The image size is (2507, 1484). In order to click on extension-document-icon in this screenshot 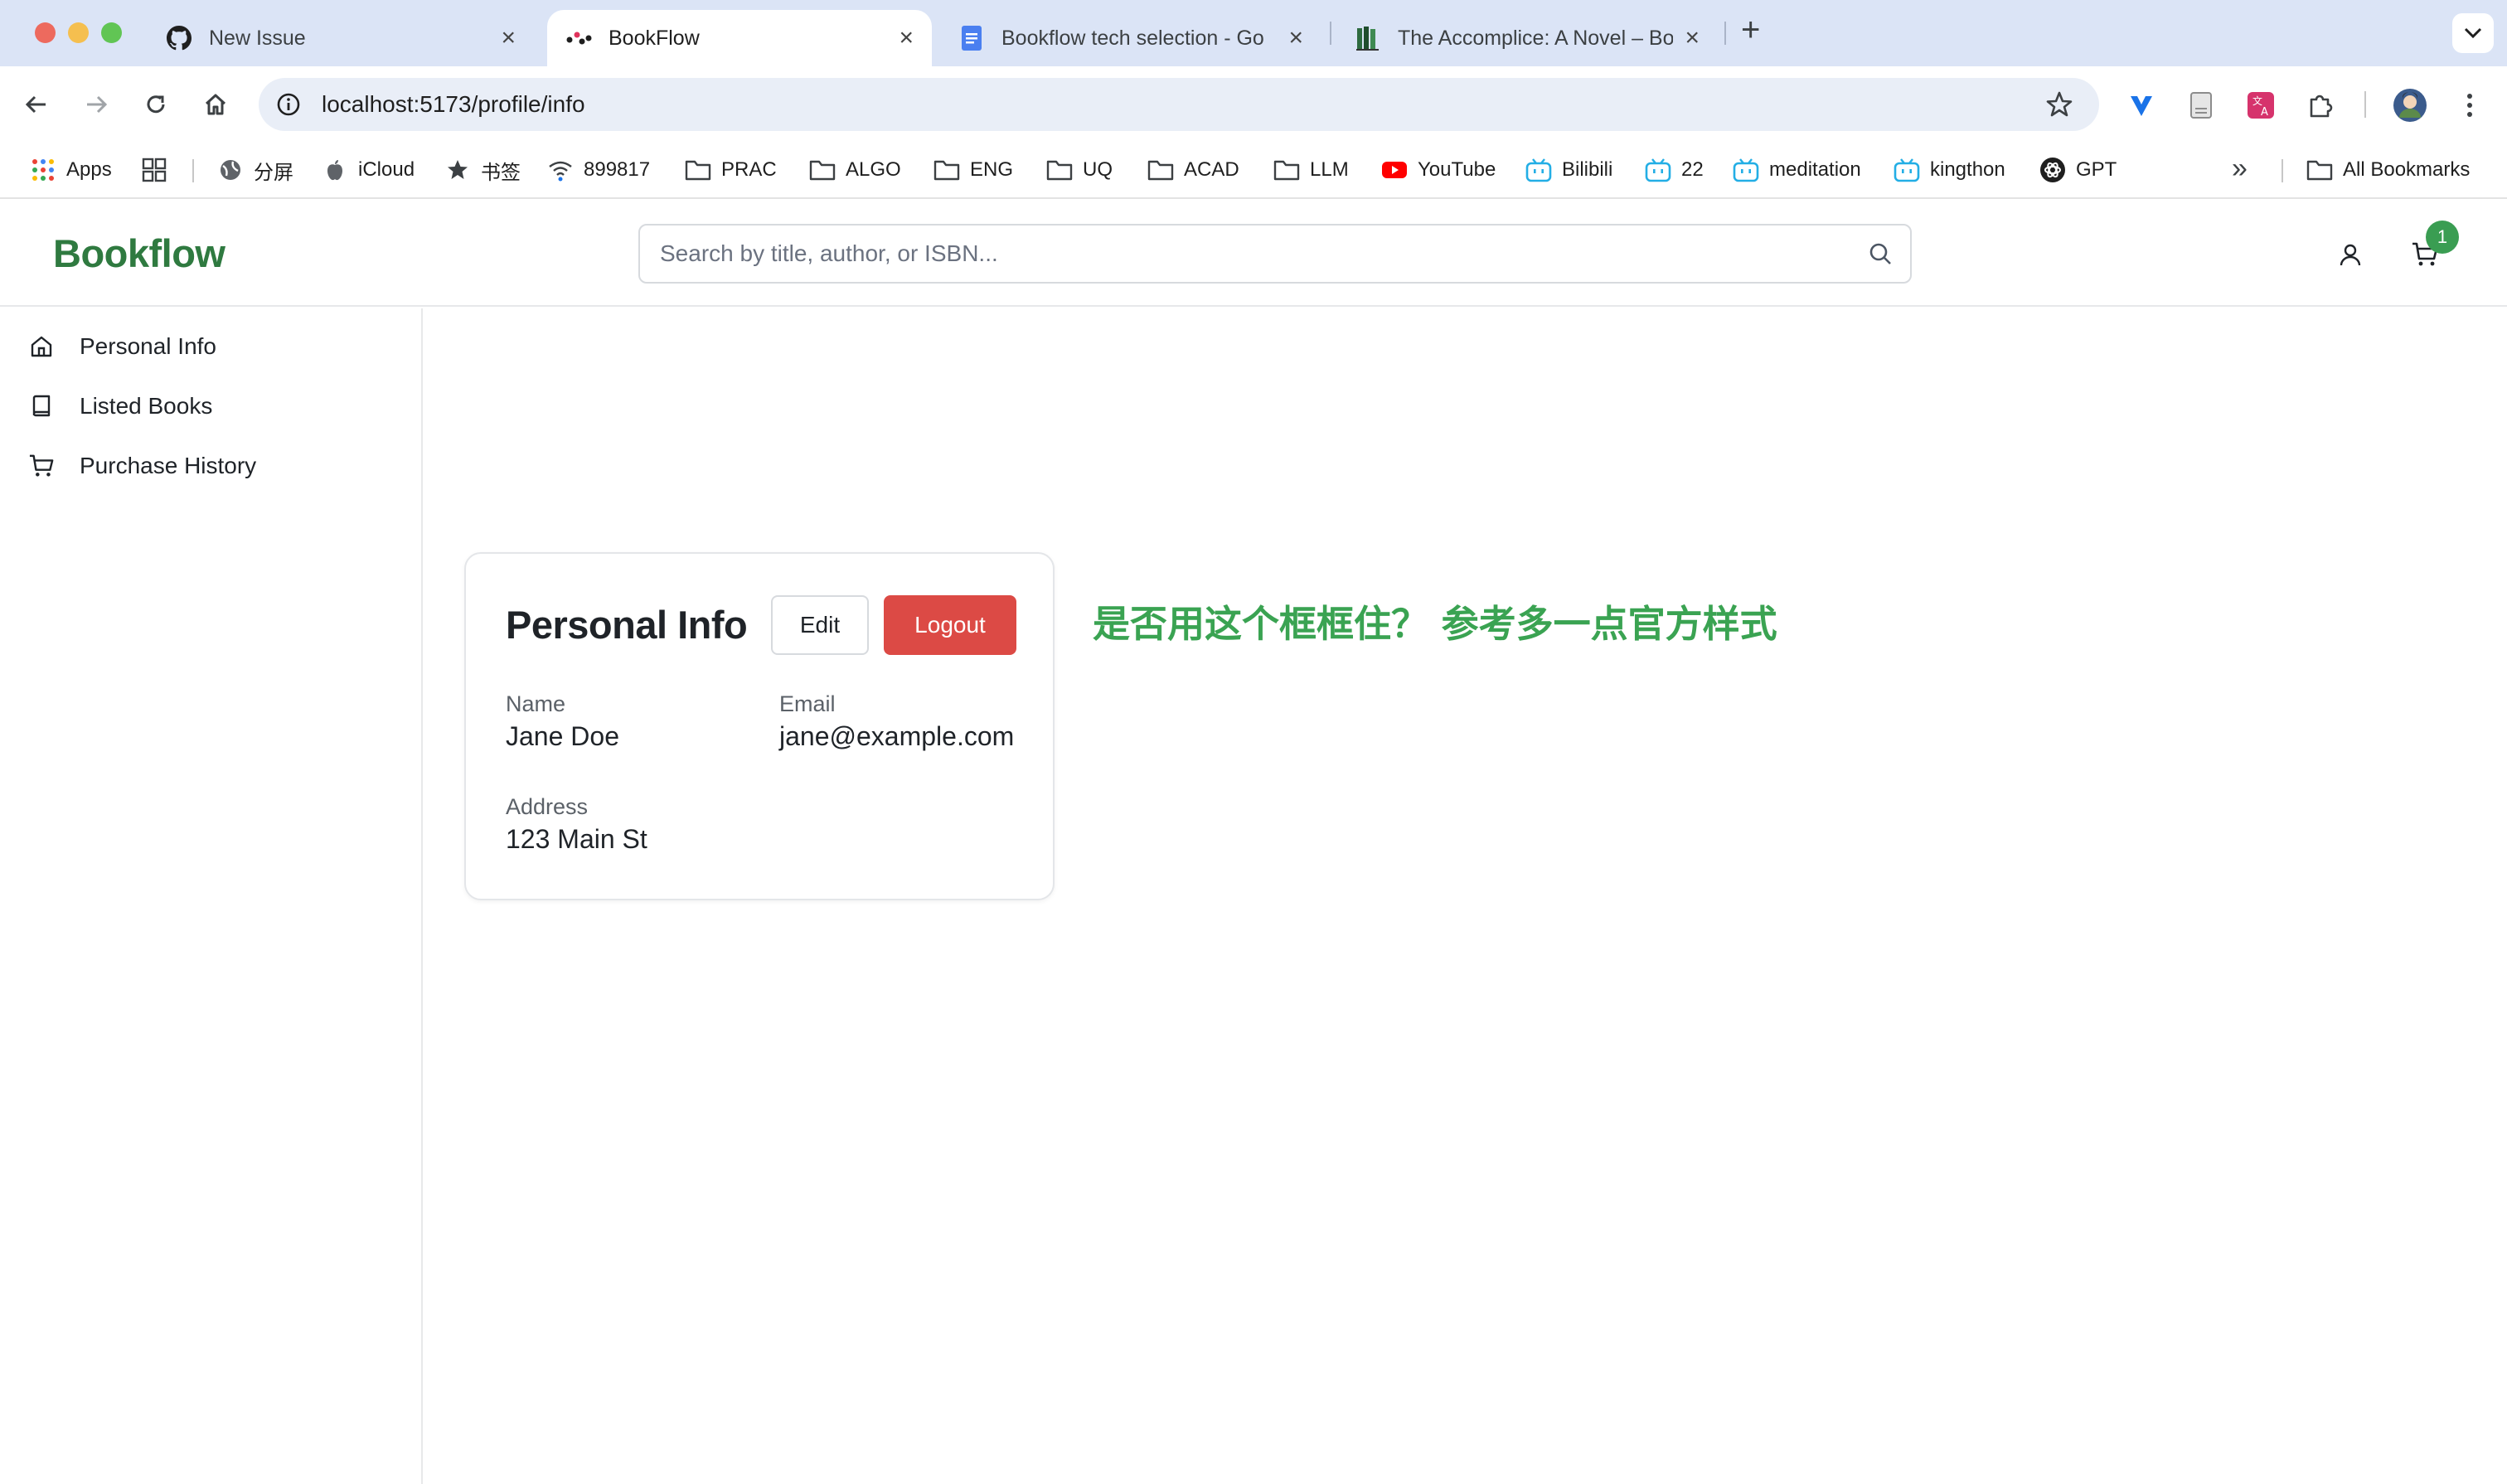, I will do `click(2201, 105)`.